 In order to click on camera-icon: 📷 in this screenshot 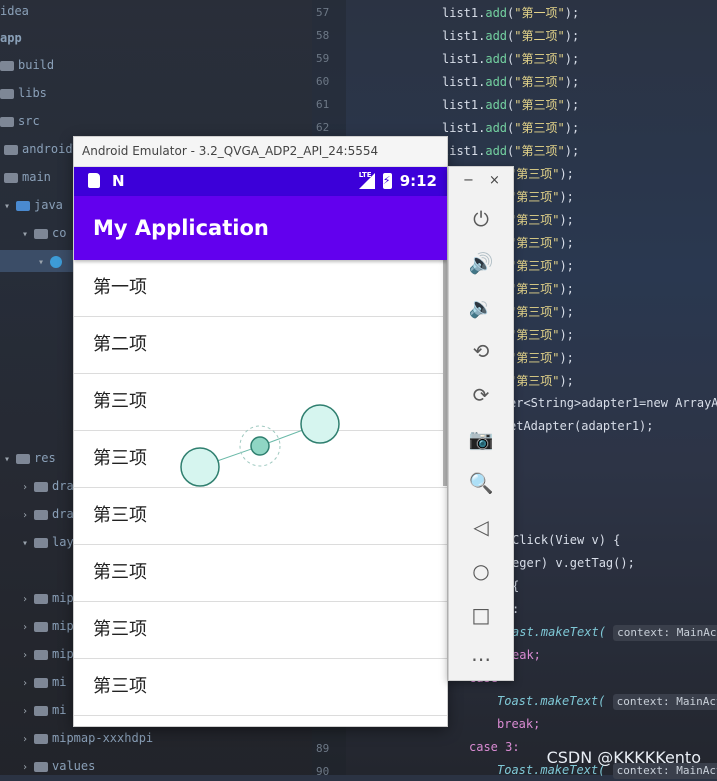, I will do `click(481, 439)`.